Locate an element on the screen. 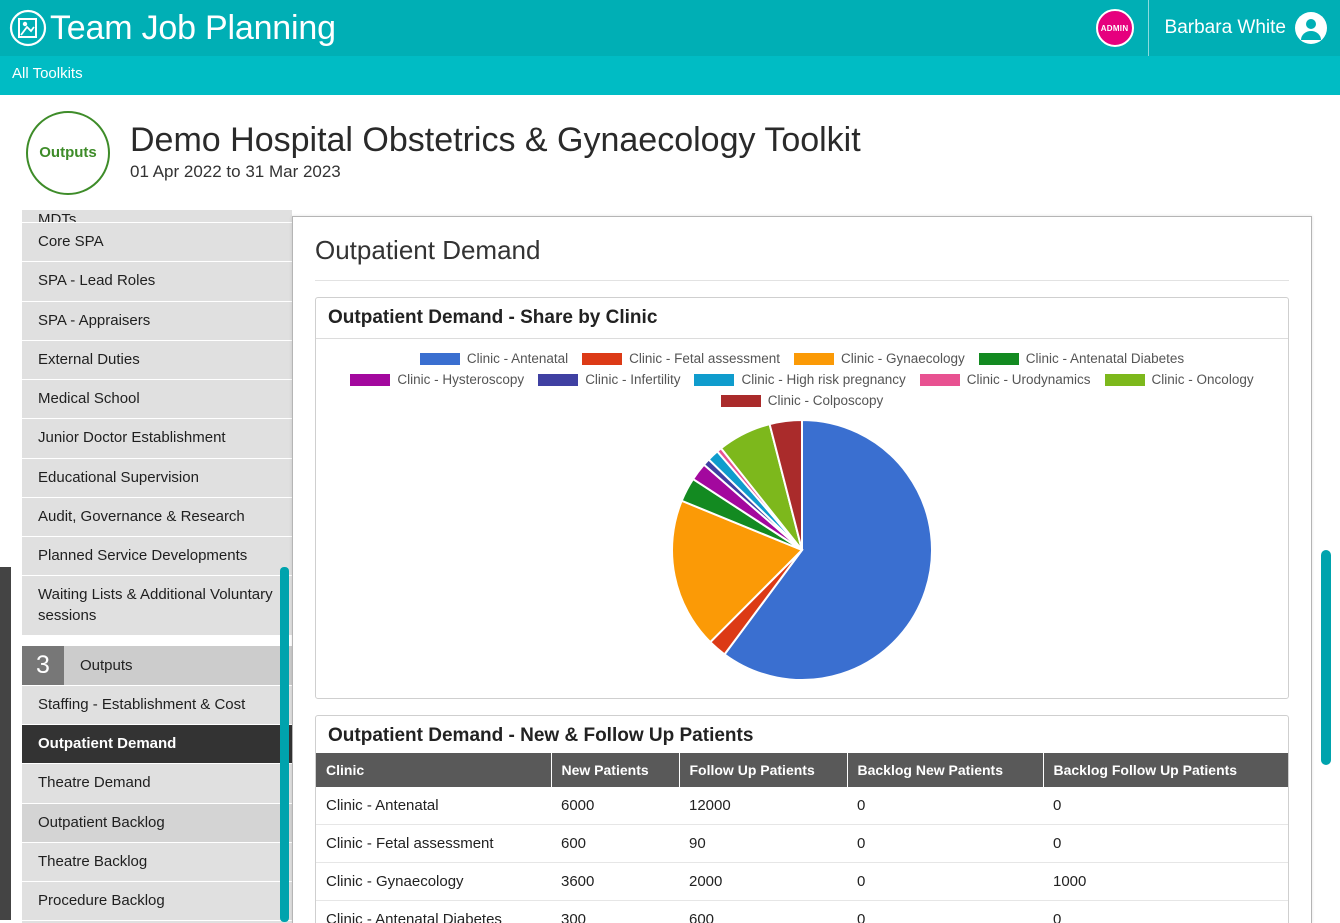 The image size is (1340, 923). app-header: Team Job Planning ADMIN Barbara White is located at coordinates (670, 28).